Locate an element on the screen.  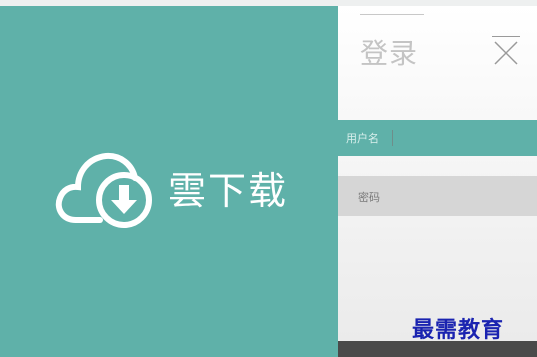
brand: 雲下载 is located at coordinates (170, 187).